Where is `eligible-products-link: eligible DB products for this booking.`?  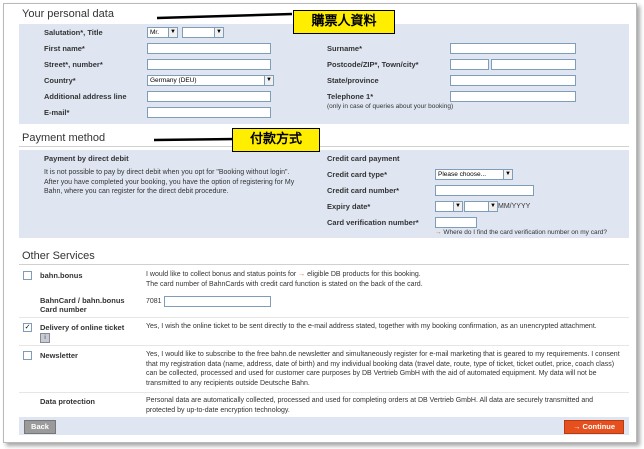
eligible-products-link: eligible DB products for this booking. is located at coordinates (364, 274).